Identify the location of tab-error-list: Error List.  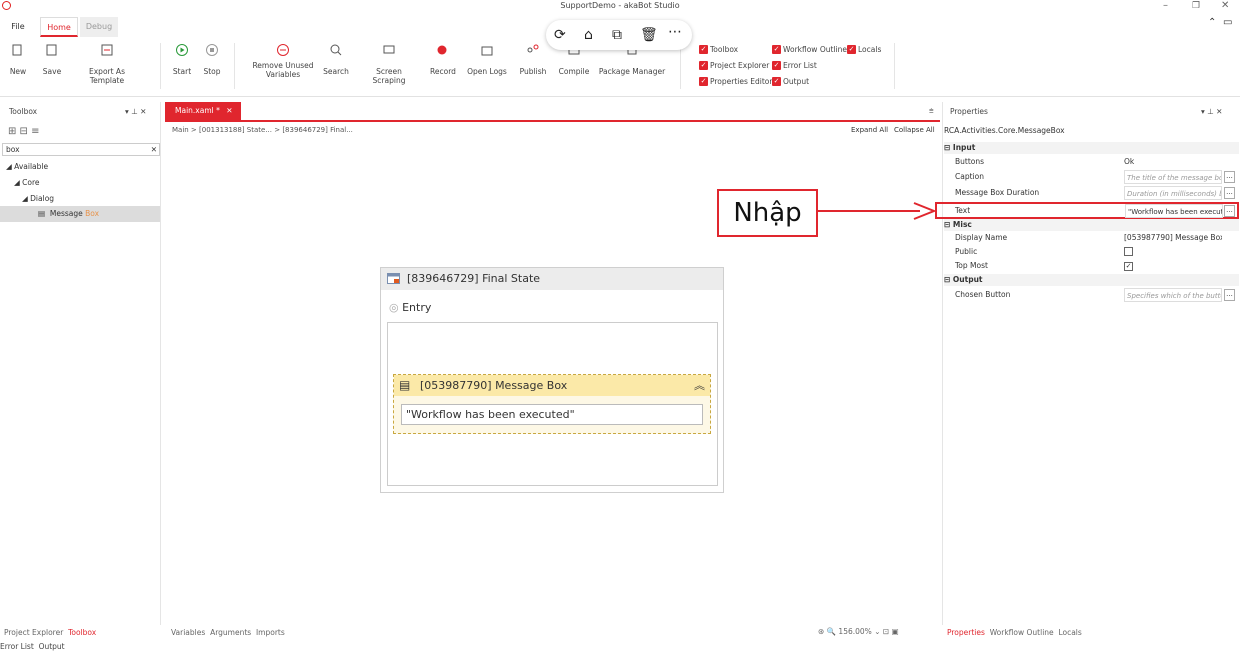
(17, 646).